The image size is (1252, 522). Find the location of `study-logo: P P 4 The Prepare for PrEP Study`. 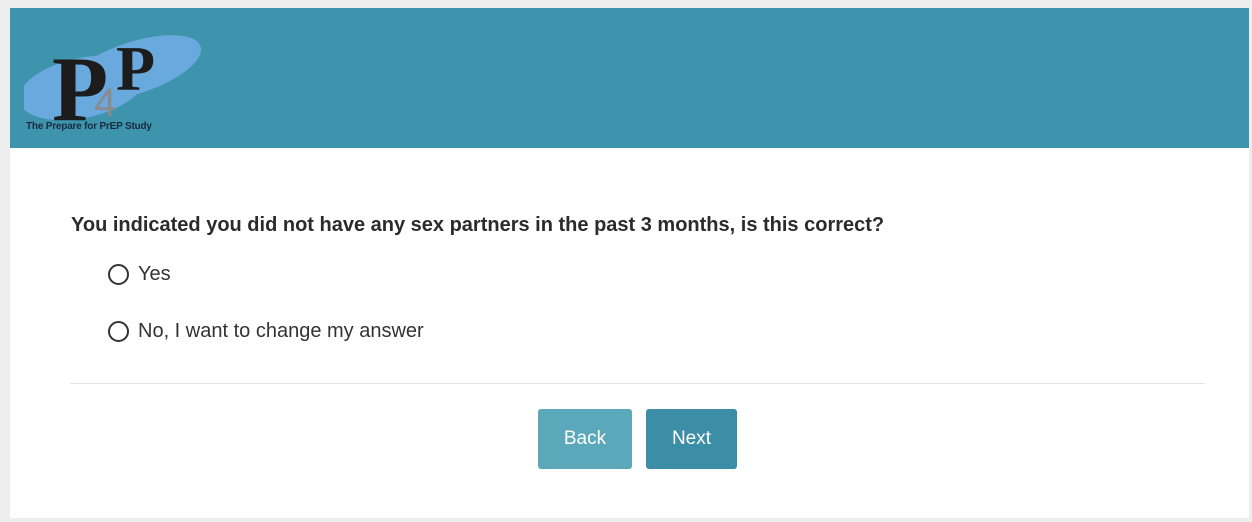

study-logo: P P 4 The Prepare for PrEP Study is located at coordinates (119, 86).